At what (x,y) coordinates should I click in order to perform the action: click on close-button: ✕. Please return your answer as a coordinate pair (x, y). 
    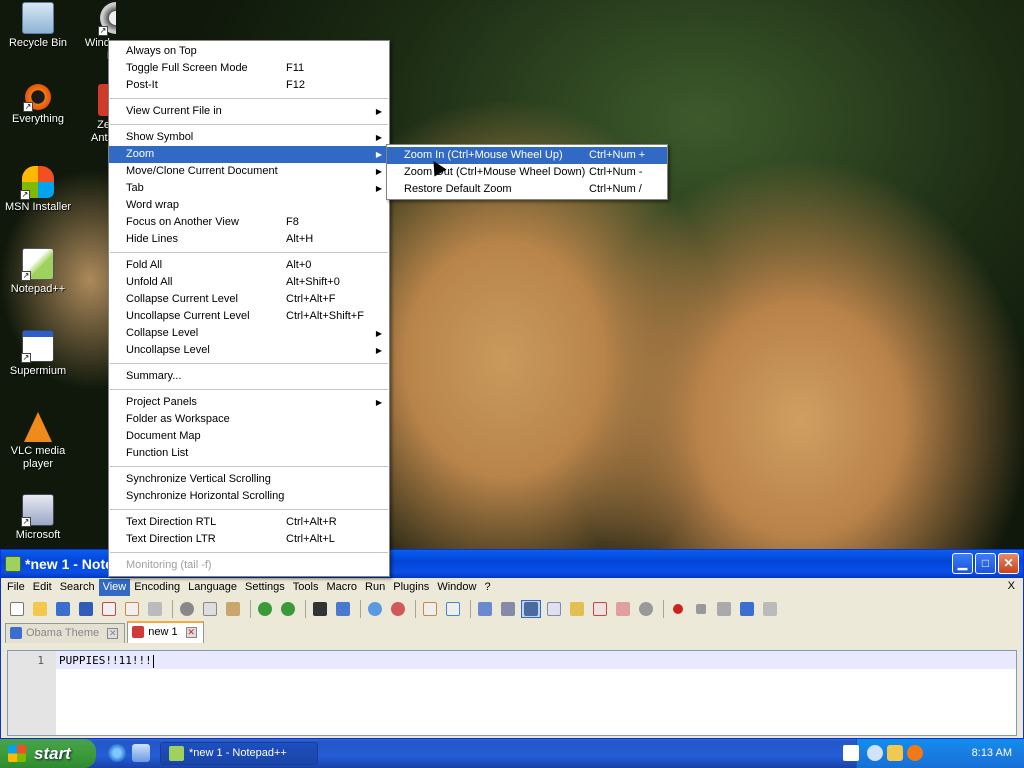
    Looking at the image, I should click on (1008, 563).